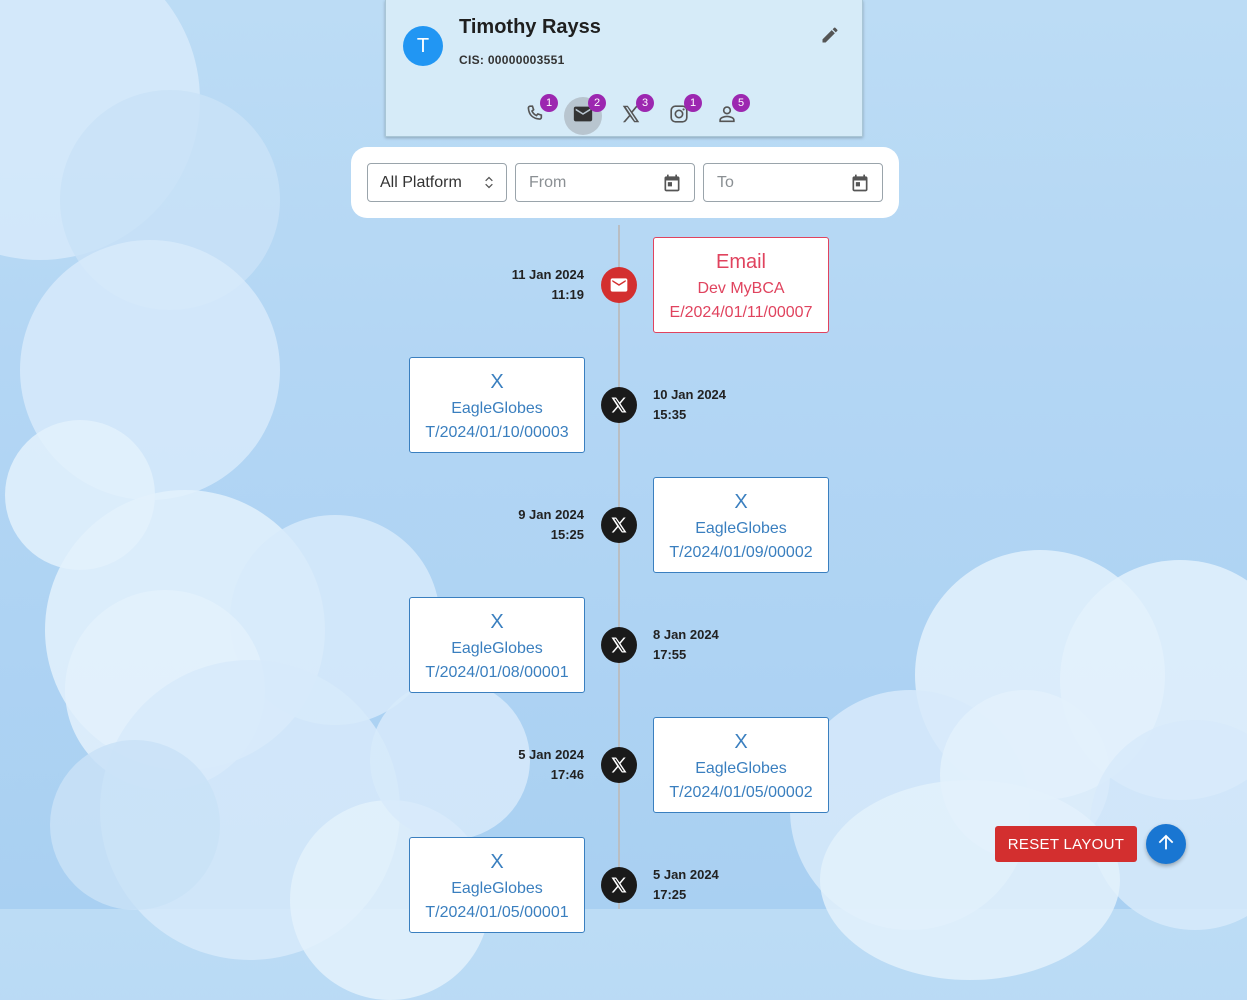 The width and height of the screenshot is (1247, 1000). I want to click on channel-filter-icons: 1 2 3 1 5, so click(633, 114).